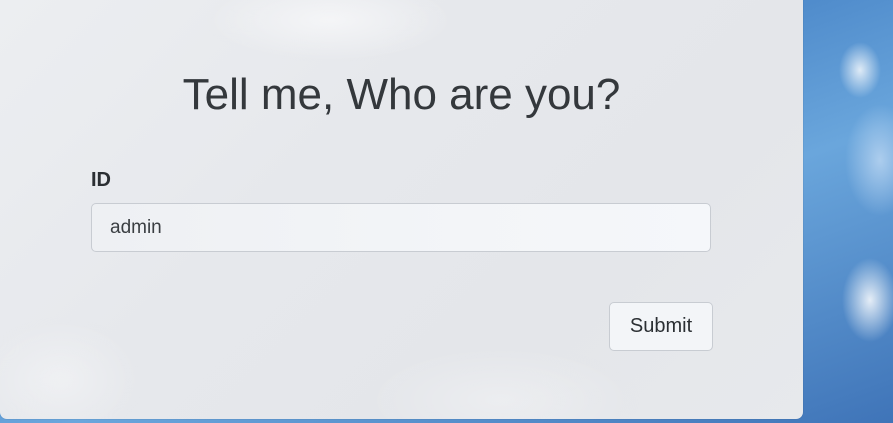  Describe the element at coordinates (401, 94) in the screenshot. I see `page-title: Tell me, Who are you?` at that location.